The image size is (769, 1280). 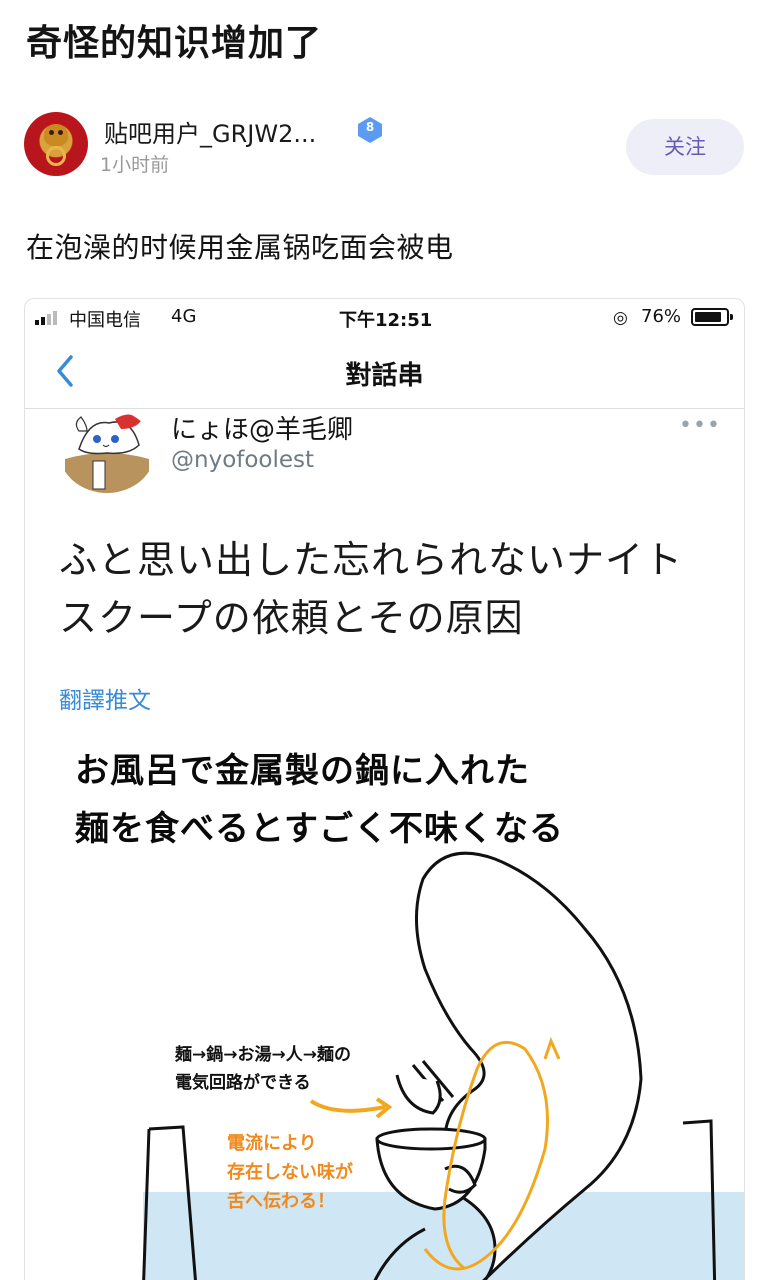 I want to click on follow-button: 关注, so click(x=685, y=147).